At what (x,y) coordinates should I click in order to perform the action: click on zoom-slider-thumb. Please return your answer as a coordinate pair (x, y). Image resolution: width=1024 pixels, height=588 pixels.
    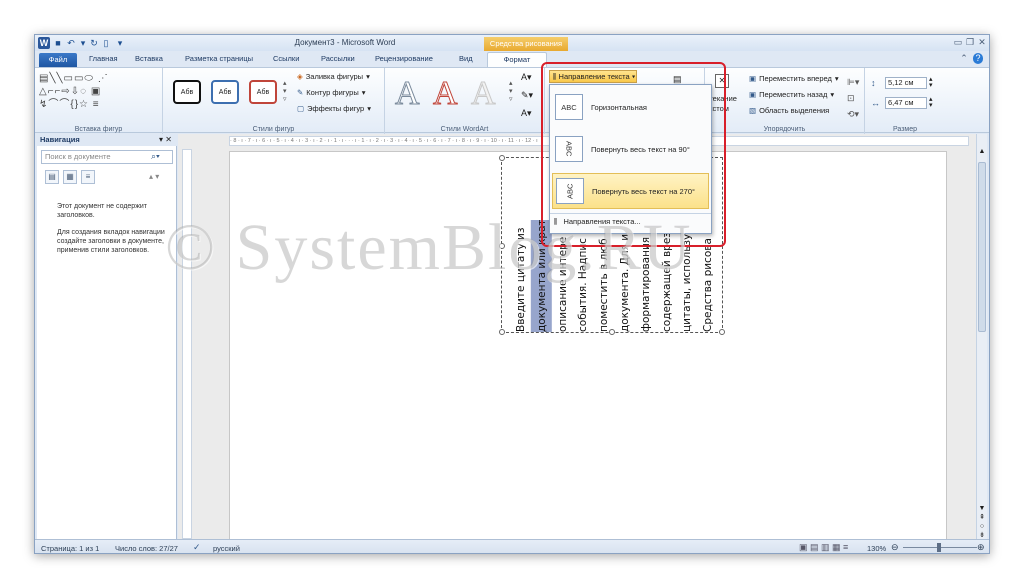
    Looking at the image, I should click on (939, 547).